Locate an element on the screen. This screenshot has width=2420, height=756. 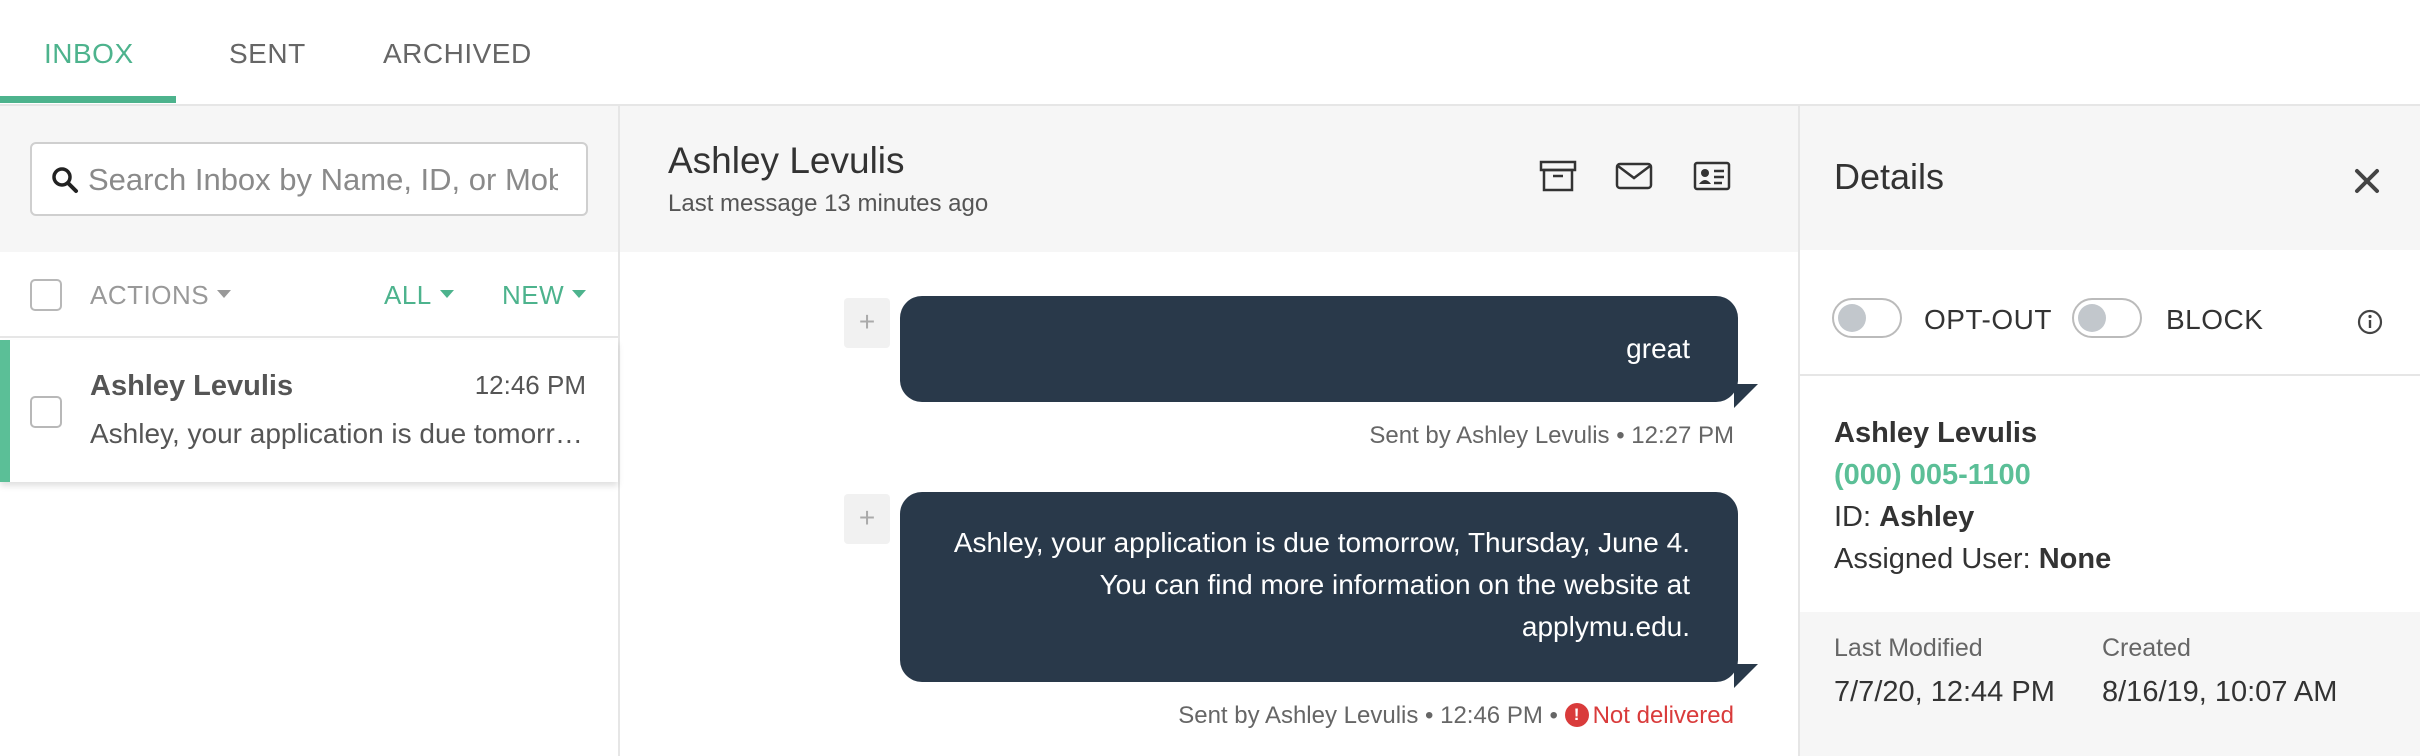
select-all-checkbox is located at coordinates (46, 295).